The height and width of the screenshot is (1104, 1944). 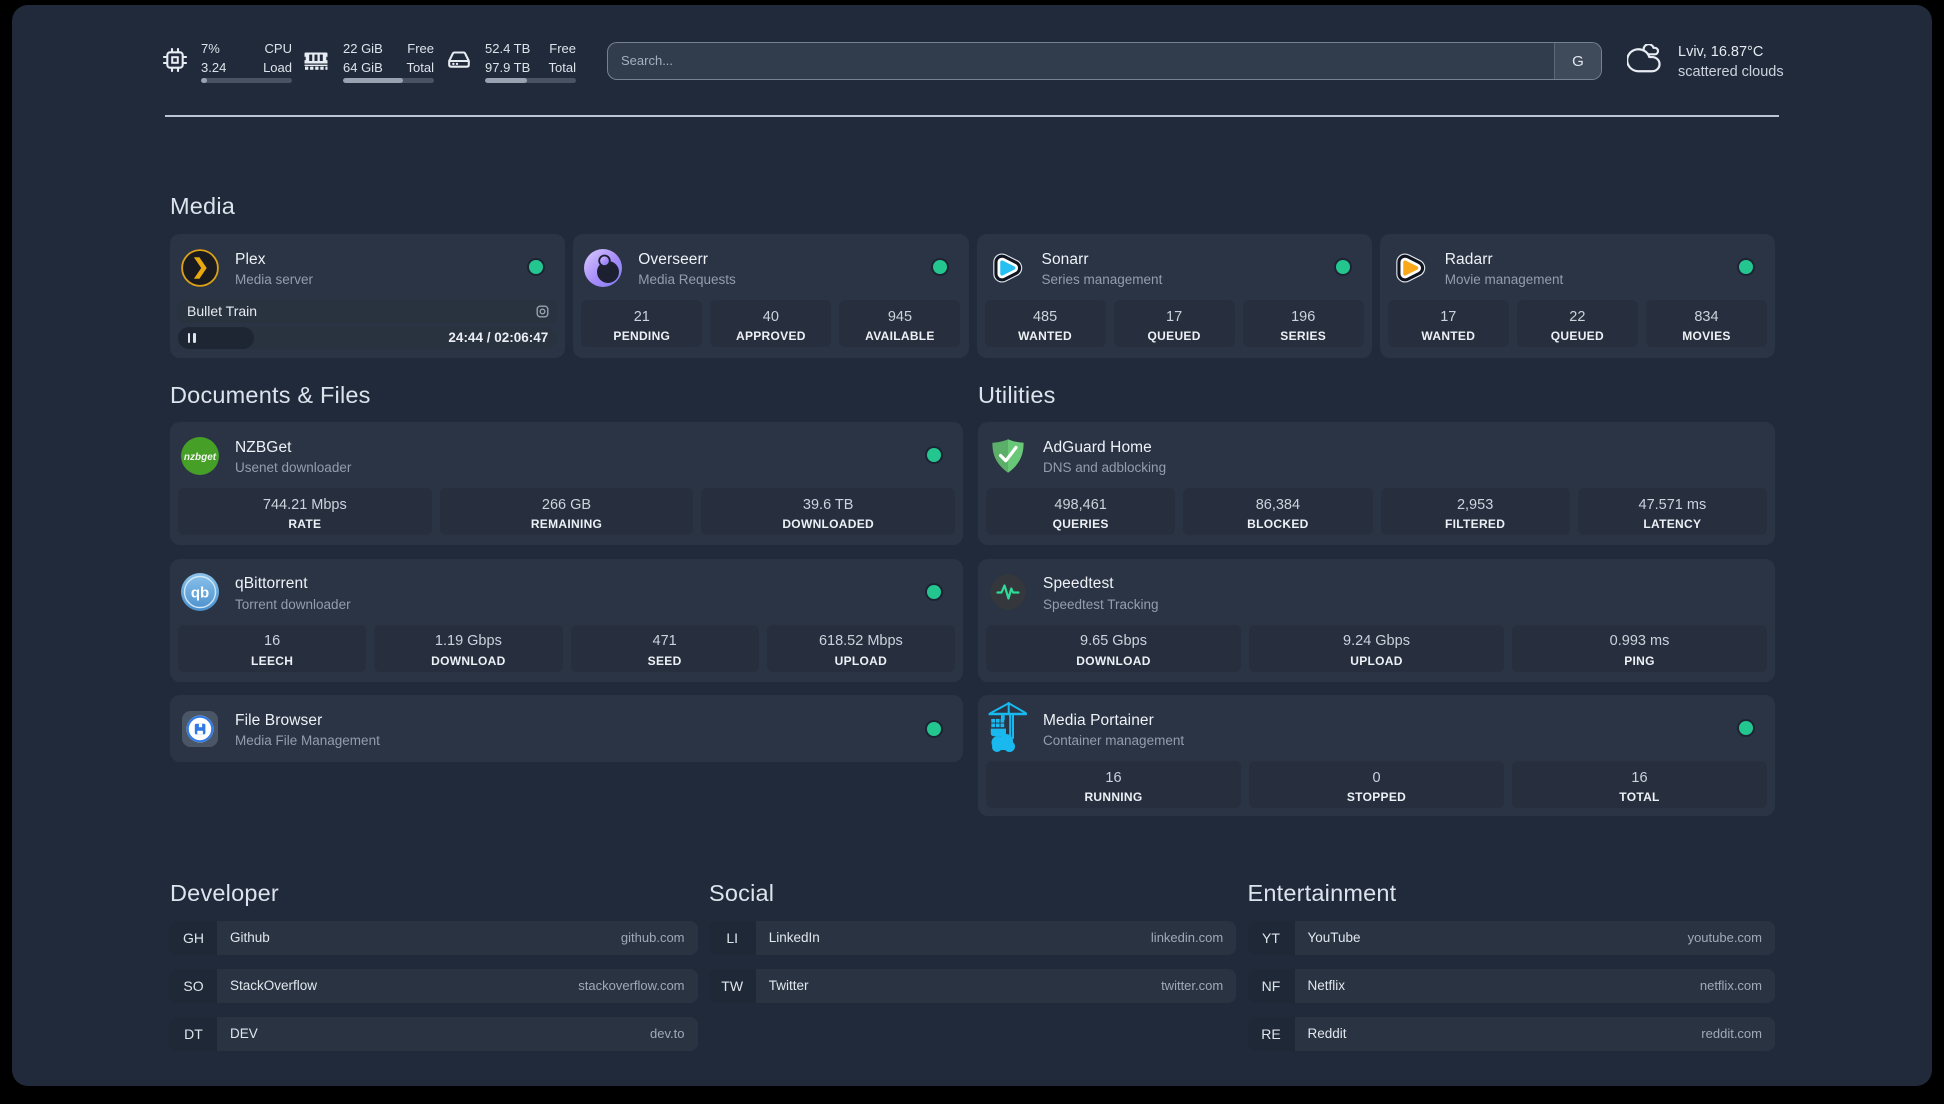 I want to click on svg-text: nzbget, so click(x=200, y=457).